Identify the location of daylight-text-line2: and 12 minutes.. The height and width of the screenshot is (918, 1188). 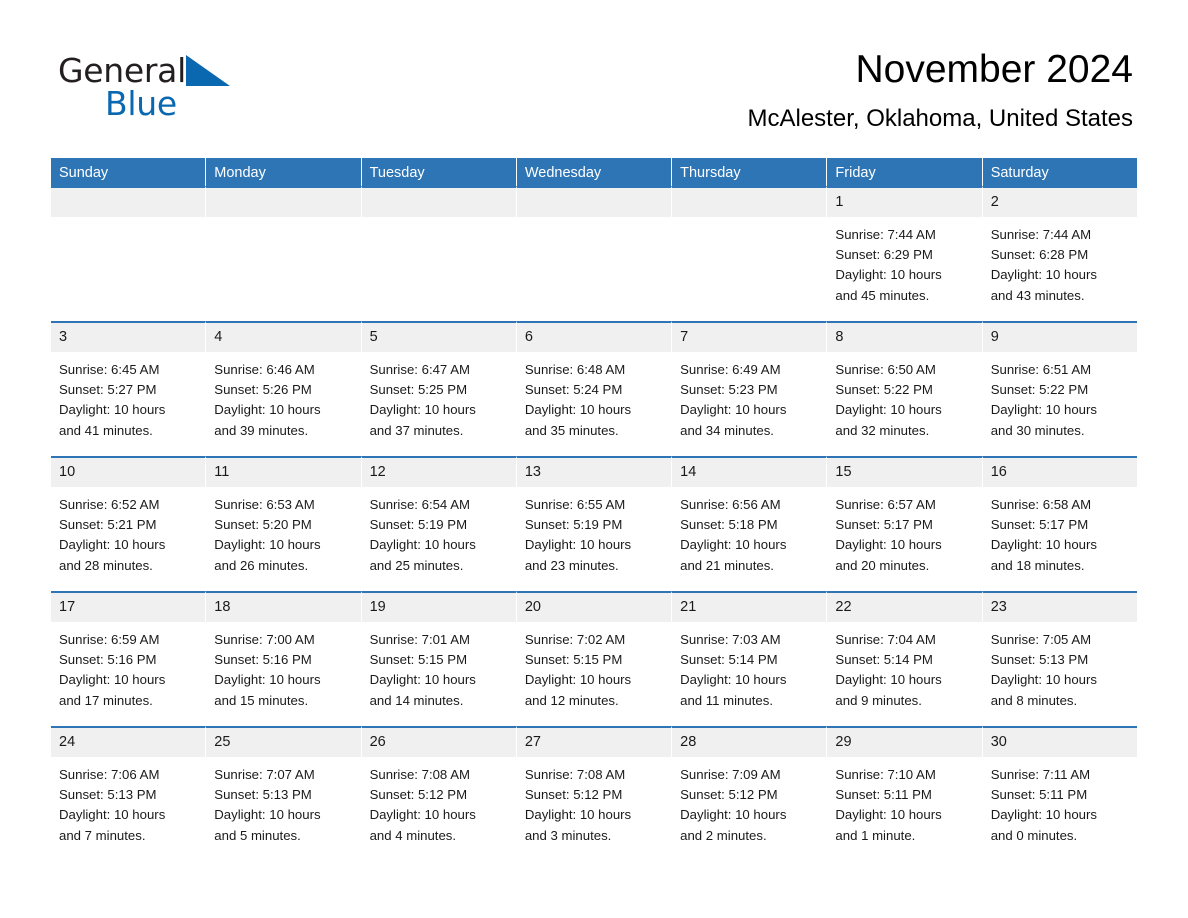
(571, 700).